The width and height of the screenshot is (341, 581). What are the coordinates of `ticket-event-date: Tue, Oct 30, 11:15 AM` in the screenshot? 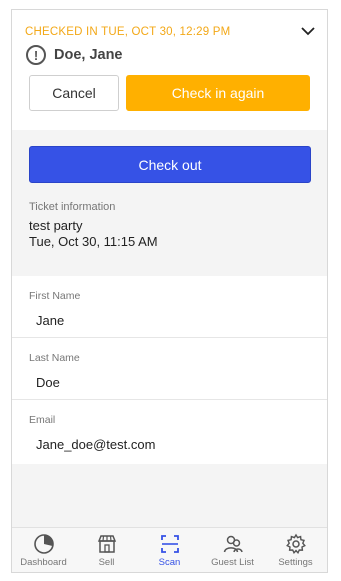 It's located at (93, 241).